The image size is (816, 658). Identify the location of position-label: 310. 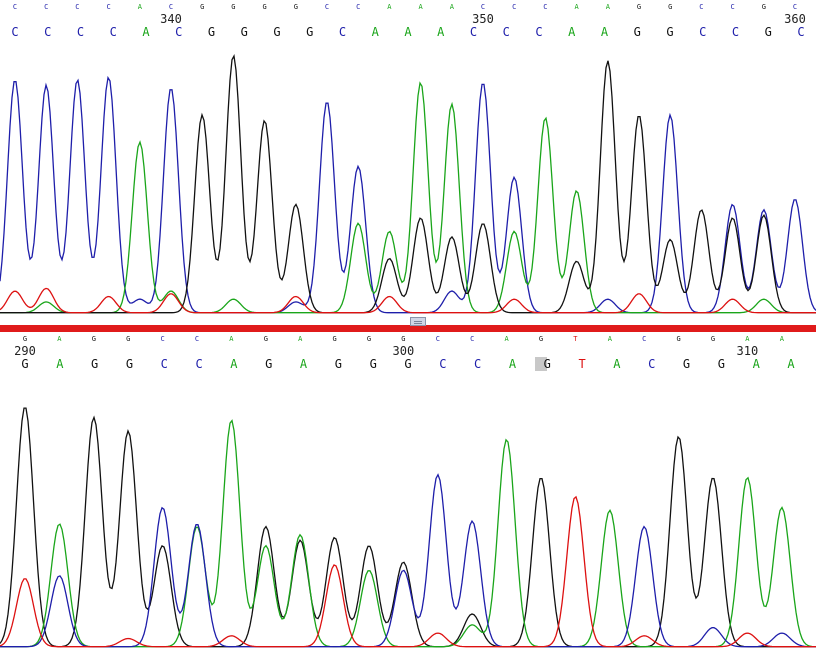
(748, 351).